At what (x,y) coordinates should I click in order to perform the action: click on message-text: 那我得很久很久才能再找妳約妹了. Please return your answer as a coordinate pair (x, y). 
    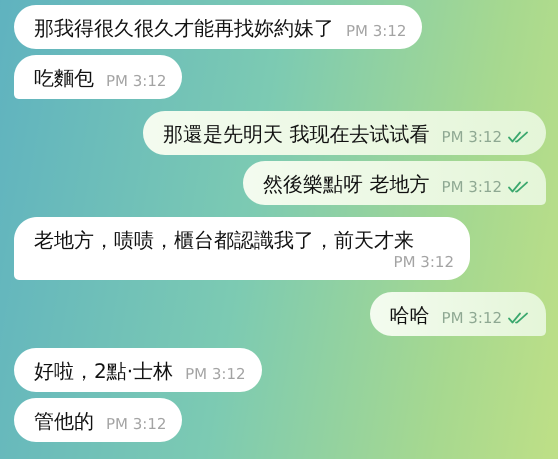
    Looking at the image, I should click on (184, 28).